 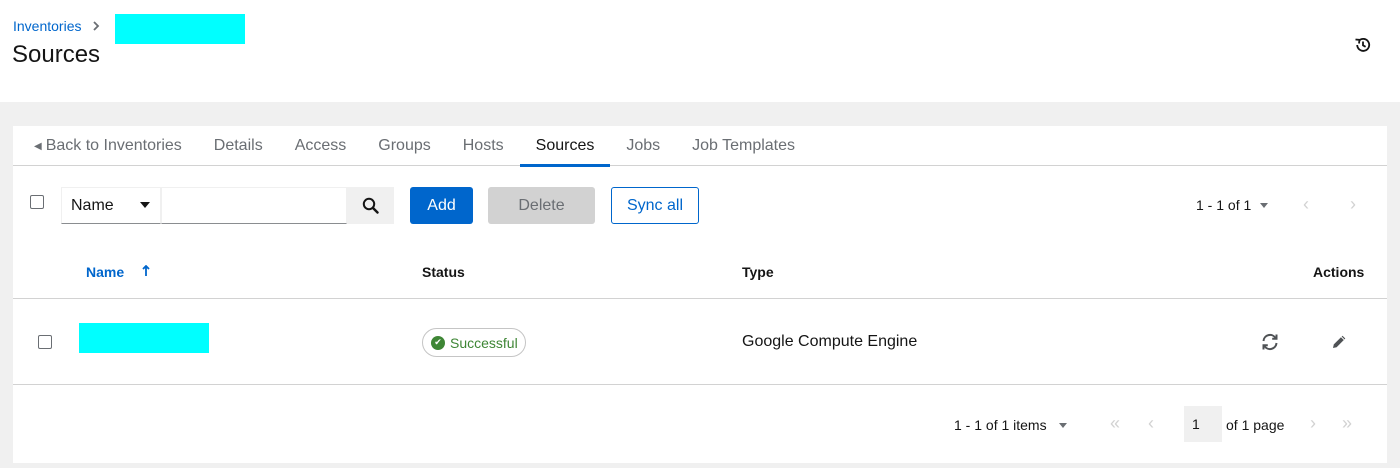 I want to click on search-button, so click(x=370, y=205).